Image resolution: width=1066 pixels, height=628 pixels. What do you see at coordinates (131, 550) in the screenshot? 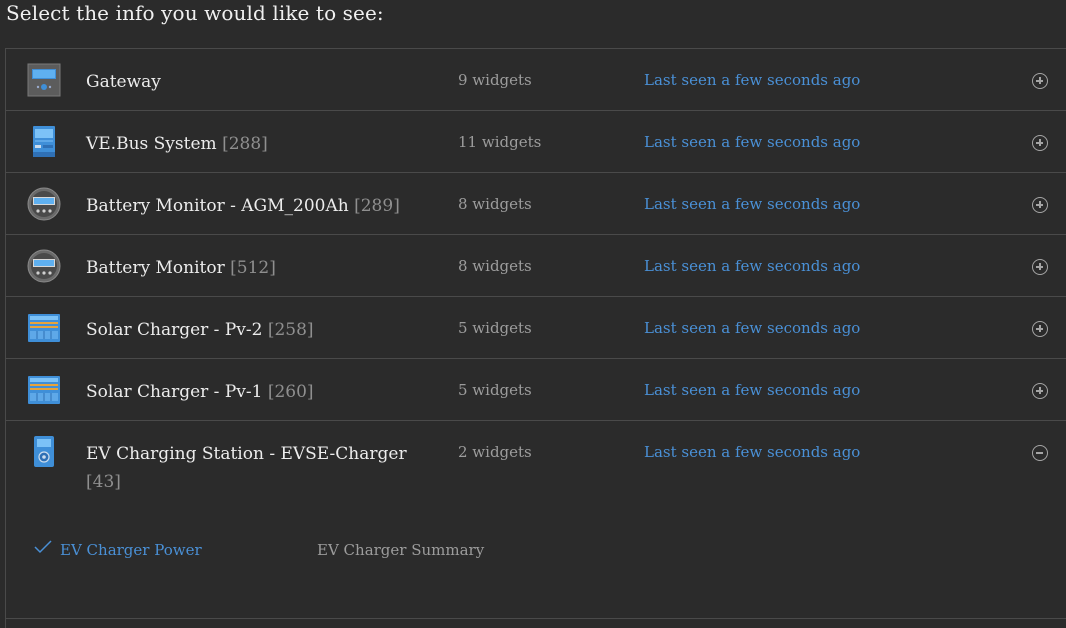
I see `widget-option-label: EV Charger Power` at bounding box center [131, 550].